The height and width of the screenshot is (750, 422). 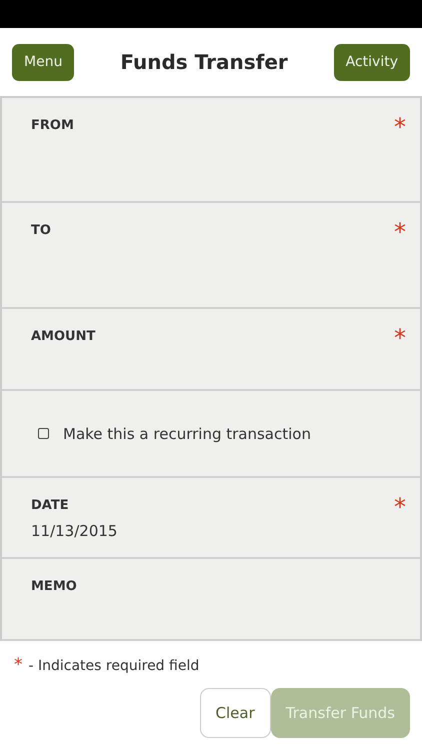 What do you see at coordinates (204, 62) in the screenshot?
I see `page-title: Funds Transfer` at bounding box center [204, 62].